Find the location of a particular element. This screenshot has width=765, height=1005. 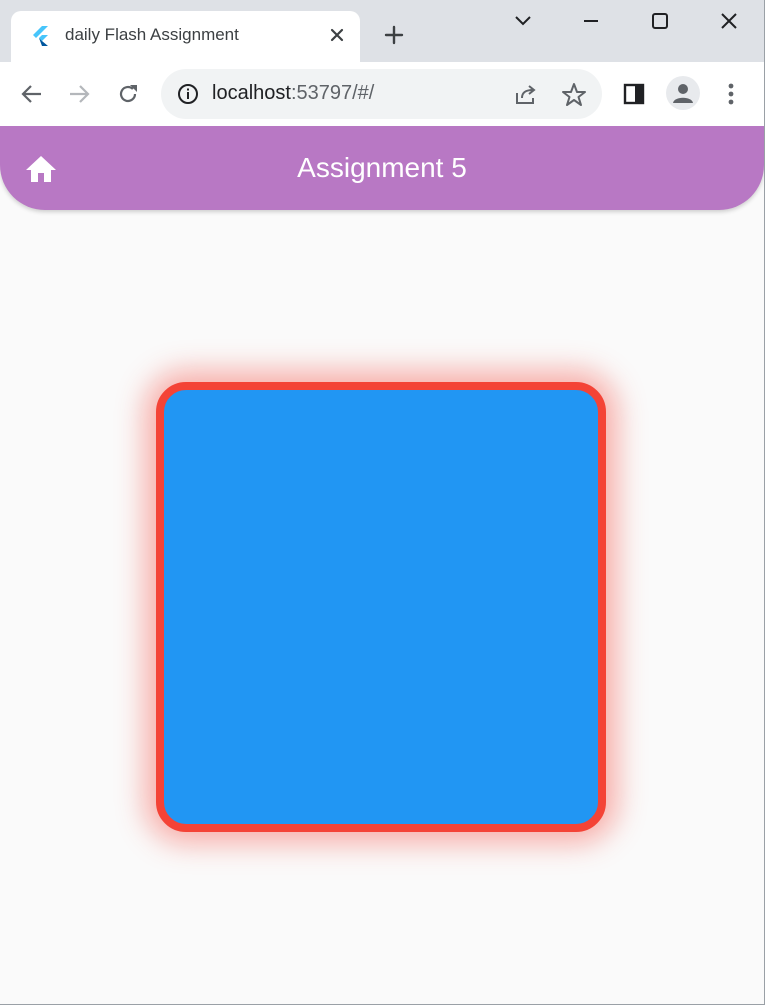

app-bar: Assignment 5 is located at coordinates (382, 168).